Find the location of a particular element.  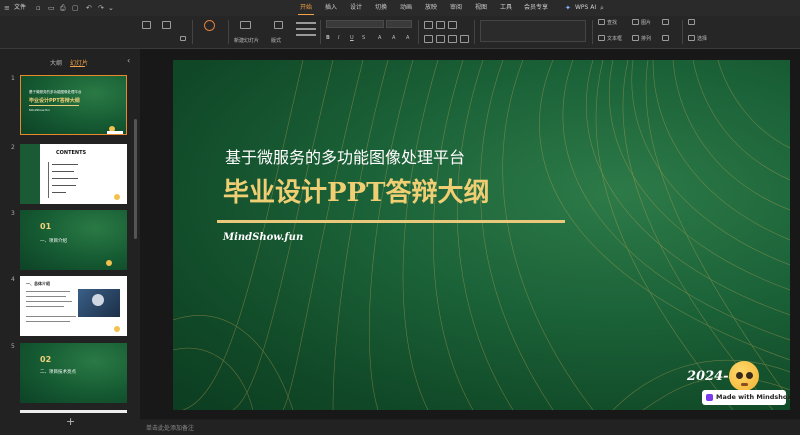

thumb-robot-image is located at coordinates (99, 303).